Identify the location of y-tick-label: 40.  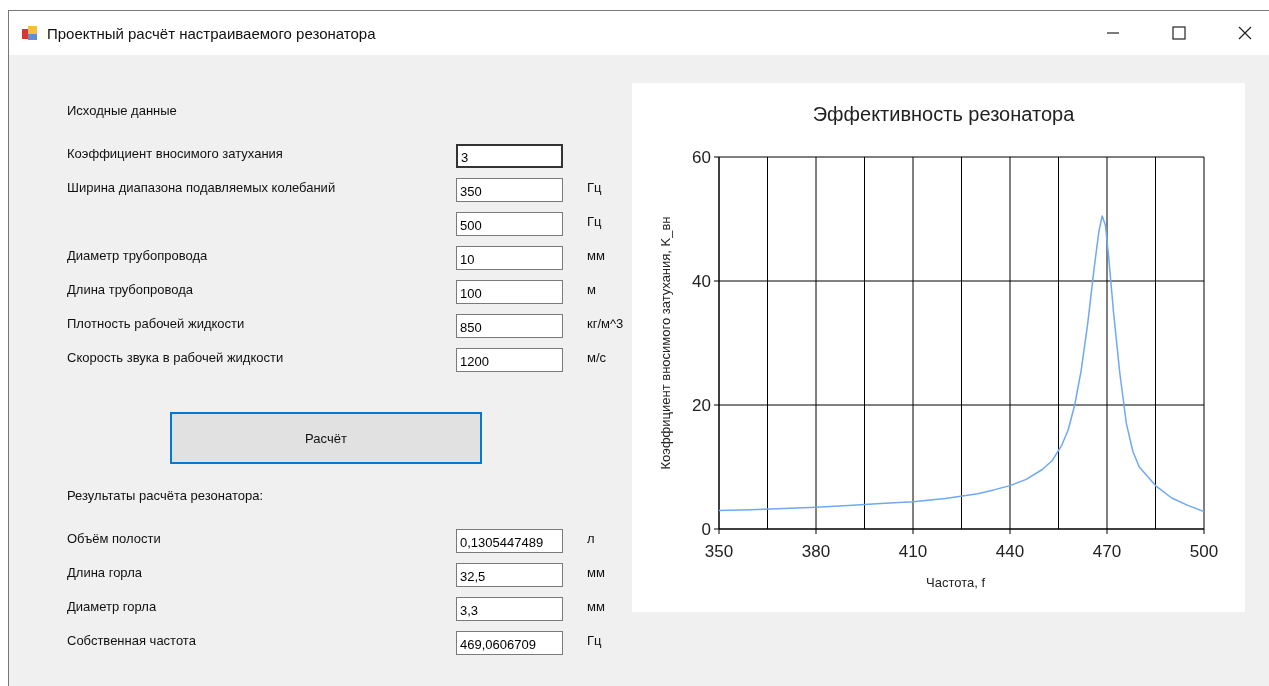
(701, 281).